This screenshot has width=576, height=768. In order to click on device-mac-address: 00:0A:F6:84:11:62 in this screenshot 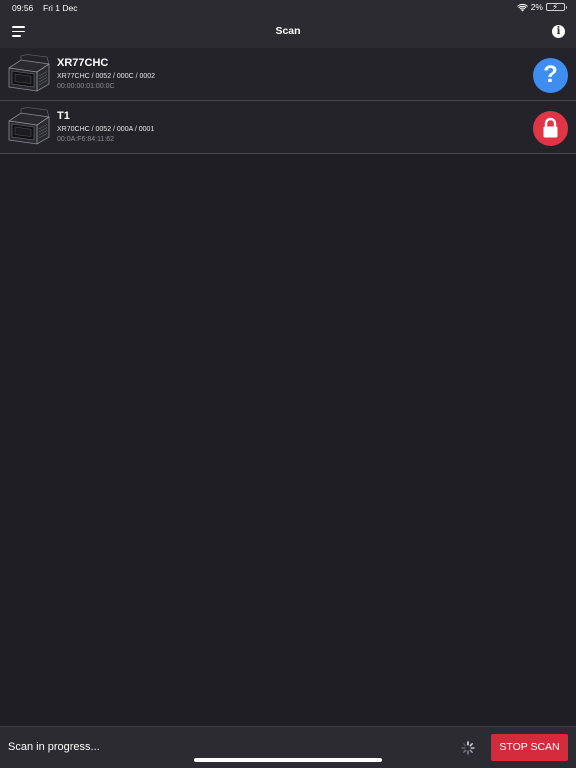, I will do `click(86, 139)`.